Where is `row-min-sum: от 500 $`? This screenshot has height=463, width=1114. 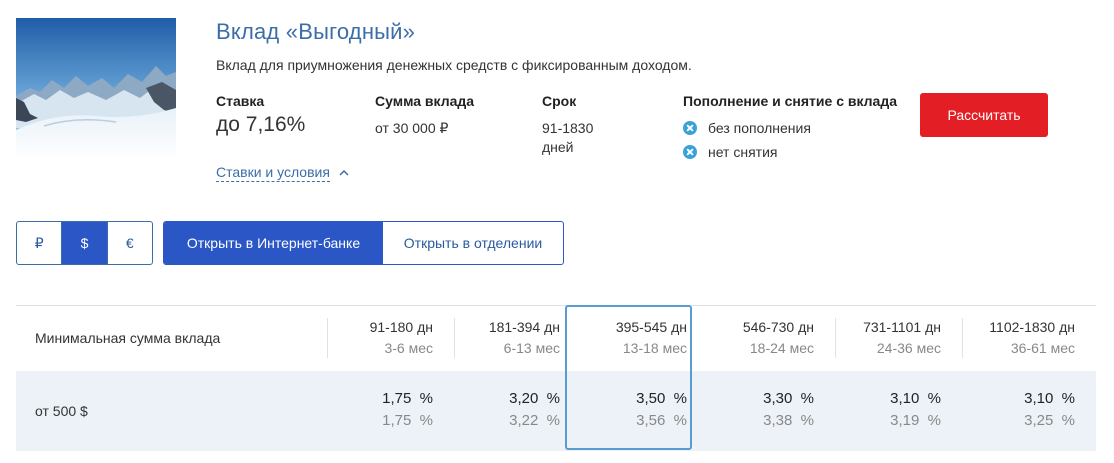
row-min-sum: от 500 $ is located at coordinates (61, 411).